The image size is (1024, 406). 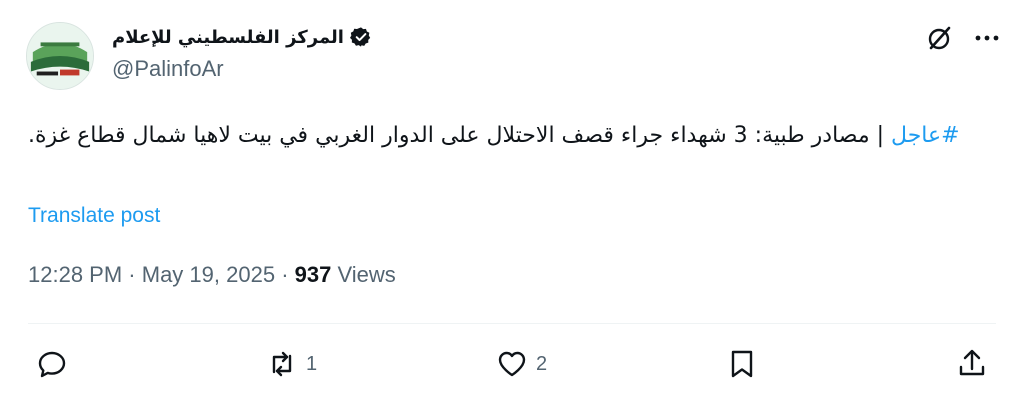 I want to click on reply-button, so click(x=56, y=364).